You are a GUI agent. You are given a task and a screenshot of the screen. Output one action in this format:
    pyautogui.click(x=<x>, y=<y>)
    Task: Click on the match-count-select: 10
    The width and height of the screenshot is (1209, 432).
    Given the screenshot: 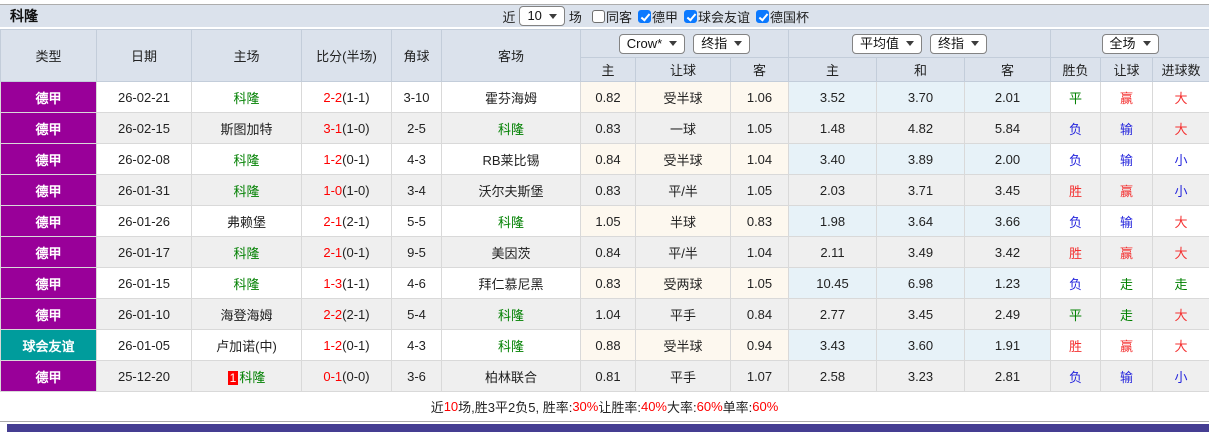 What is the action you would take?
    pyautogui.click(x=541, y=16)
    